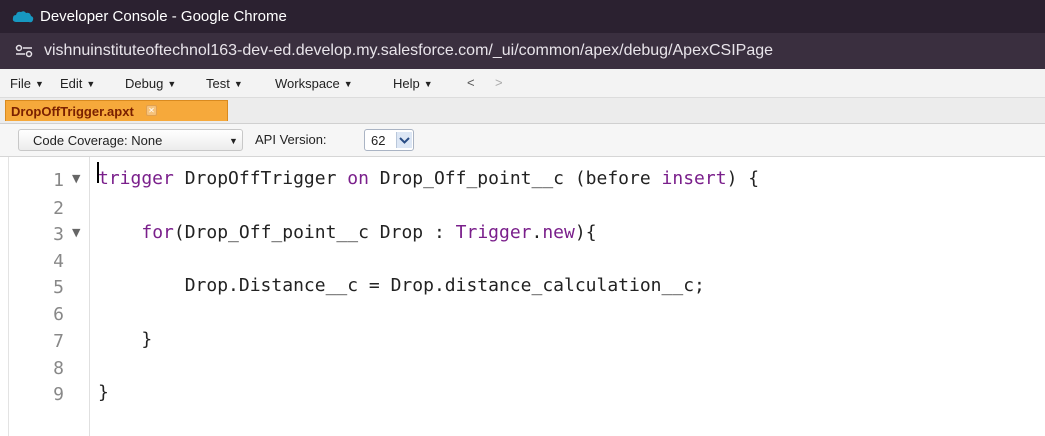 This screenshot has width=1045, height=436. What do you see at coordinates (218, 83) in the screenshot?
I see `menu-test-label: Test` at bounding box center [218, 83].